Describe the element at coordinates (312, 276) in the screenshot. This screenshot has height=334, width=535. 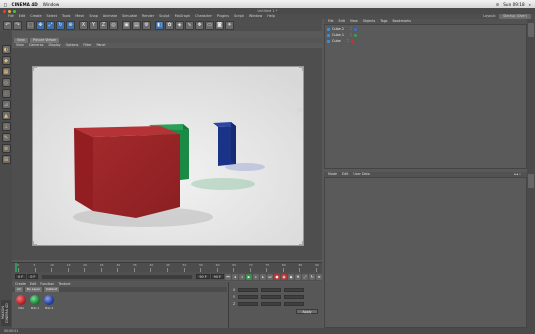
I see `rotation-key-icon: ↻` at that location.